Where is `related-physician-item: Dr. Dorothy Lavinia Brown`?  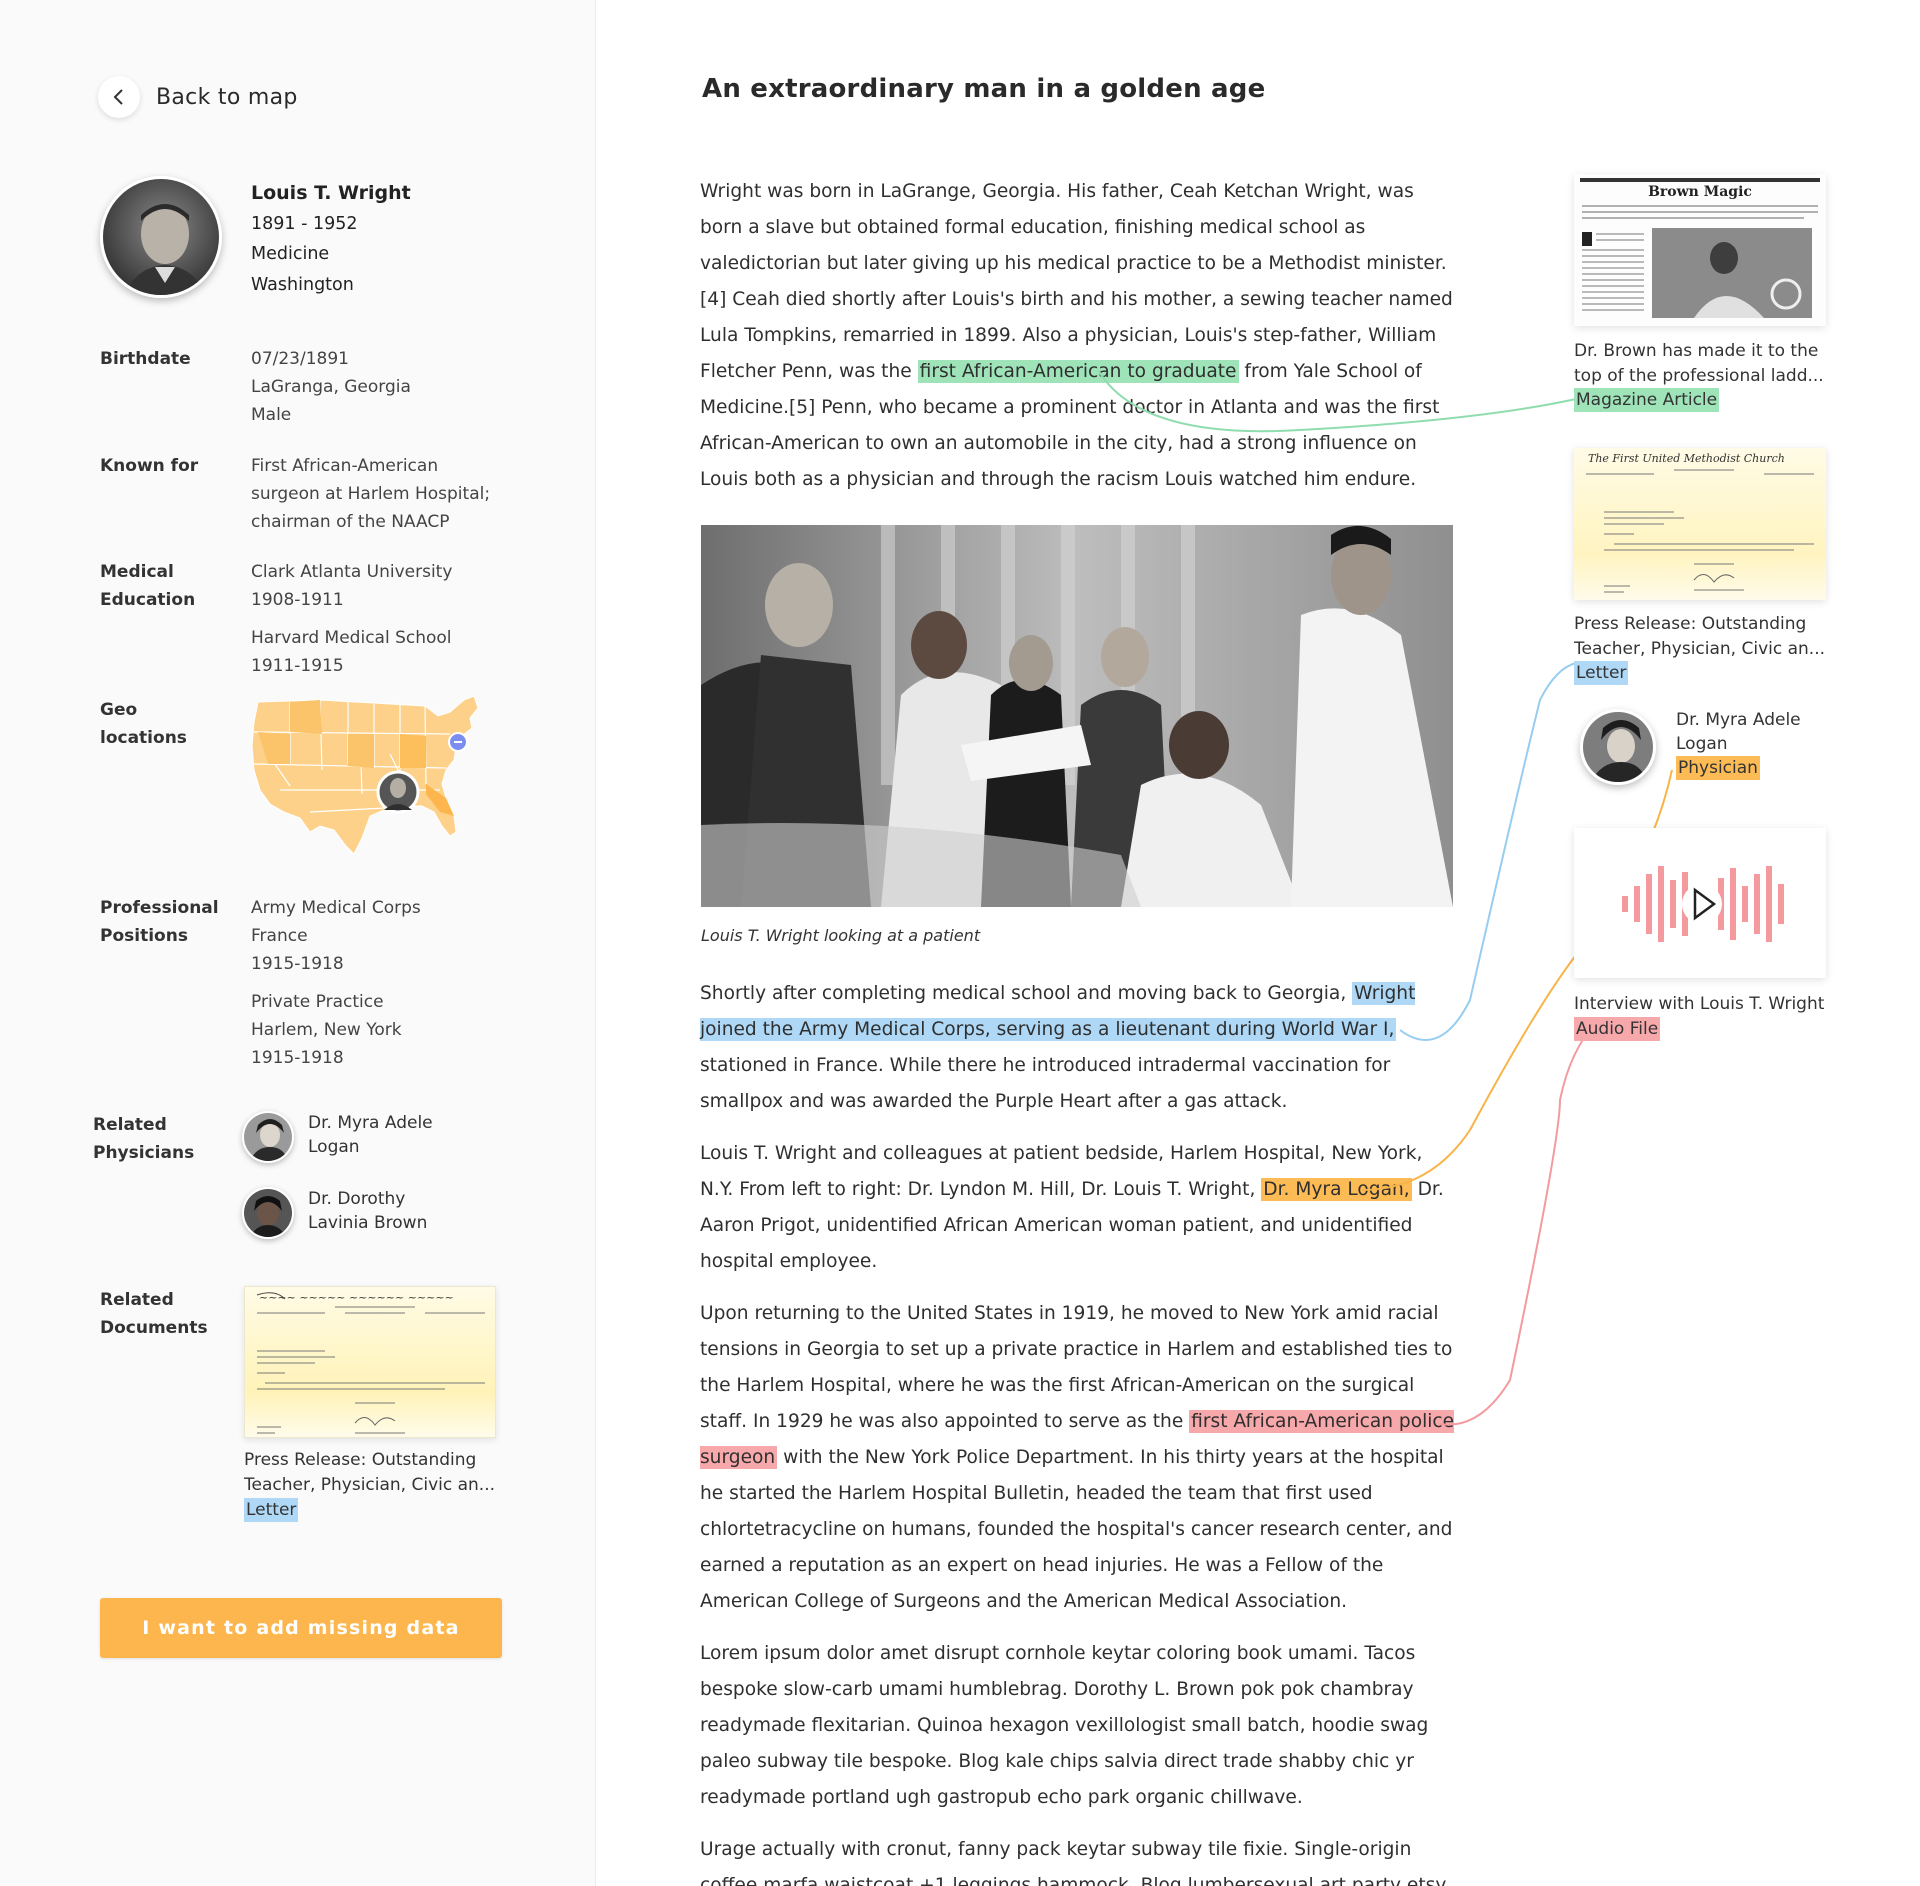
related-physician-item: Dr. Dorothy Lavinia Brown is located at coordinates (334, 1213).